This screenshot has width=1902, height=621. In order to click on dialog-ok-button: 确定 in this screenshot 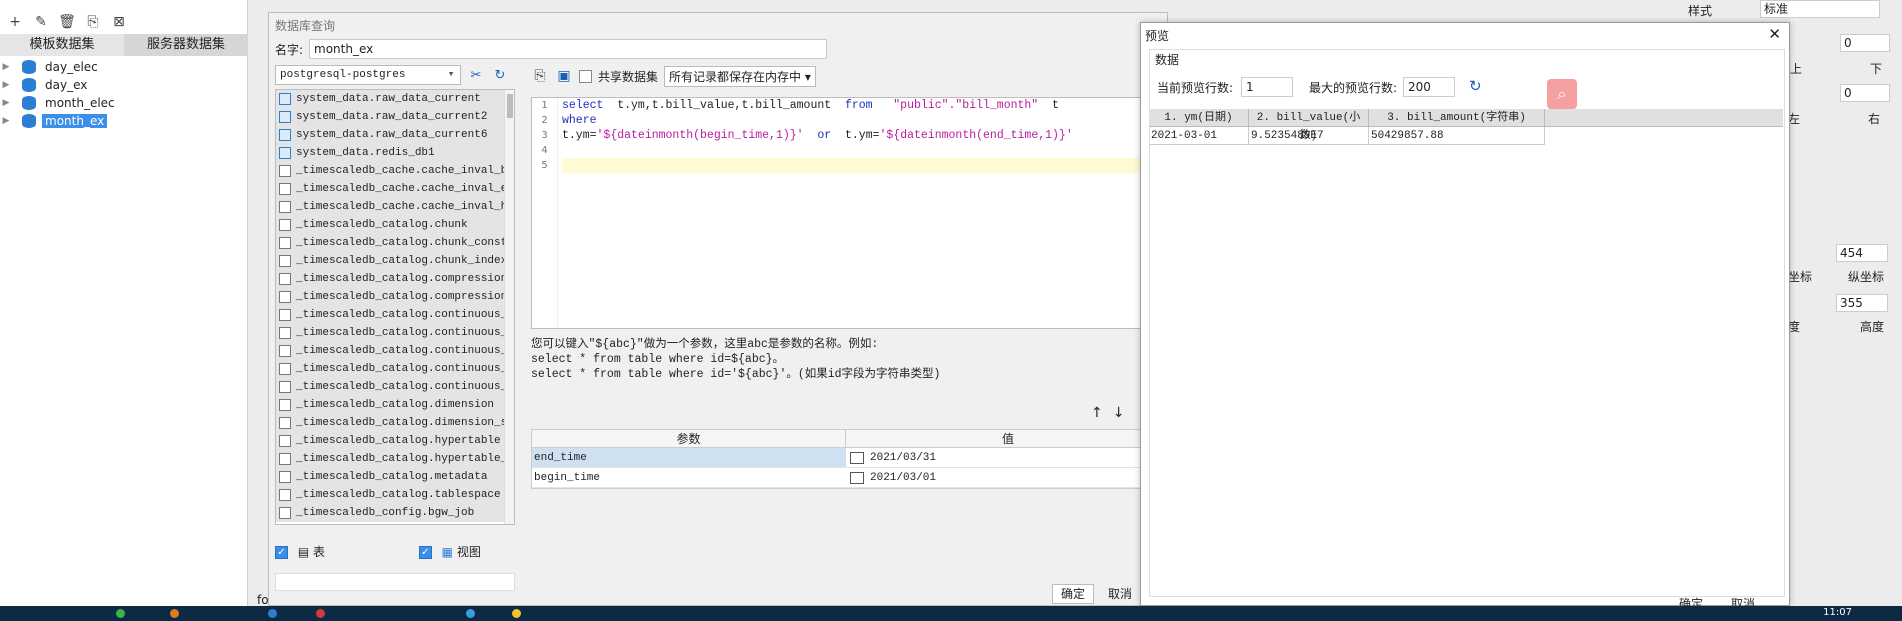, I will do `click(1073, 594)`.